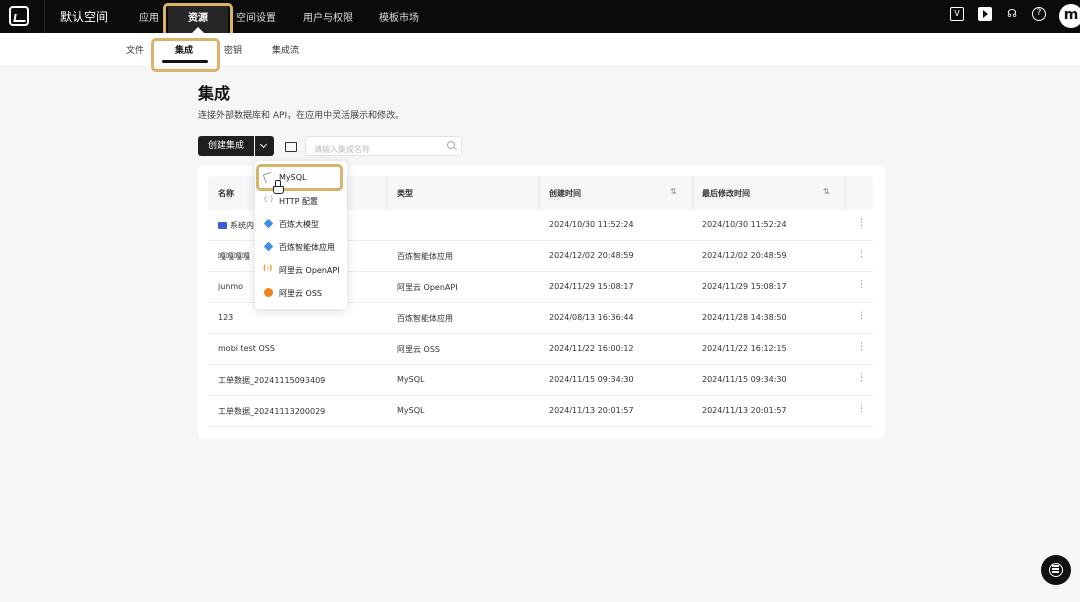 The width and height of the screenshot is (1080, 602). I want to click on menu-item-label: 阿里云 OpenAPI, so click(309, 270).